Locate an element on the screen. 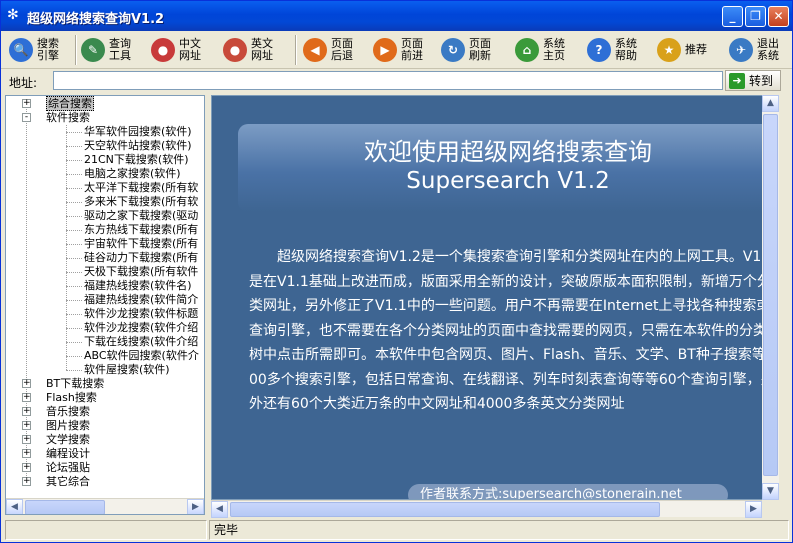  tree-leaf: 宇宙软件下载搜索(所有 is located at coordinates (141, 244).